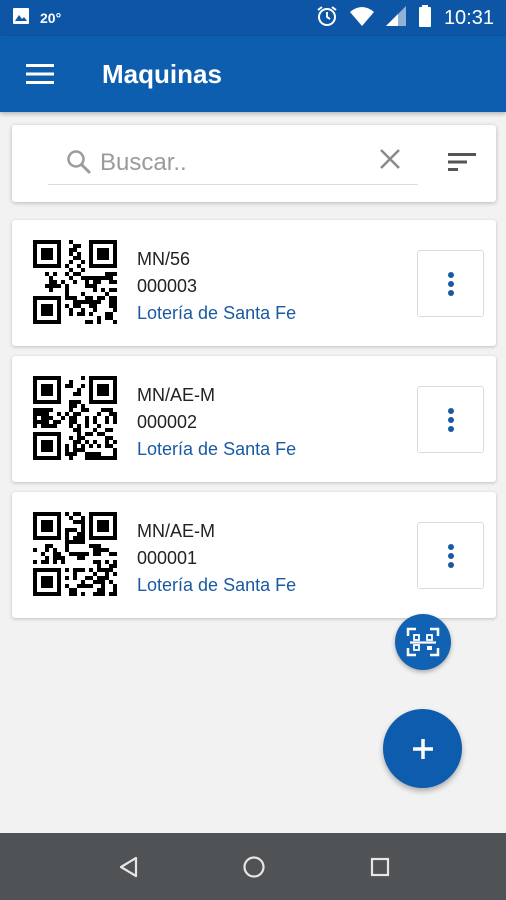 Image resolution: width=506 pixels, height=900 pixels. Describe the element at coordinates (162, 73) in the screenshot. I see `page-title: Maquinas` at that location.